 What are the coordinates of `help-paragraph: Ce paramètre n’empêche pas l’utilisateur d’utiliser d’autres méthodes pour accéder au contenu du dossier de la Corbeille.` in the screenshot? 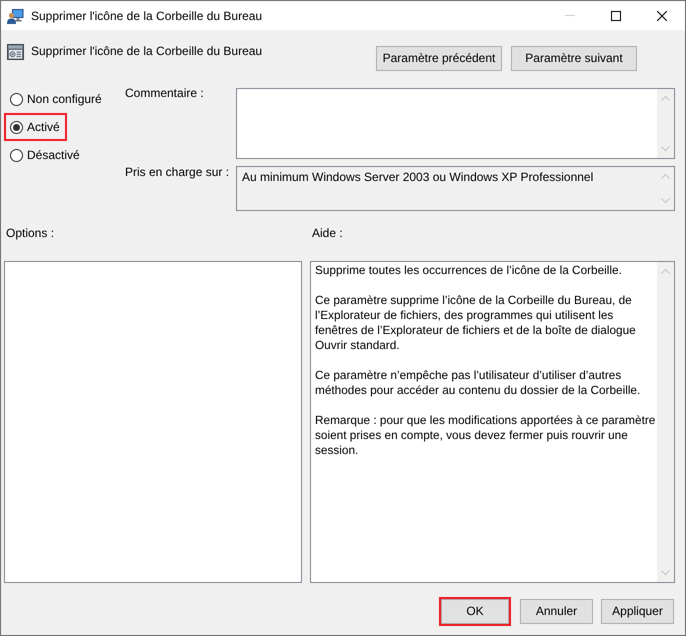 It's located at (478, 383).